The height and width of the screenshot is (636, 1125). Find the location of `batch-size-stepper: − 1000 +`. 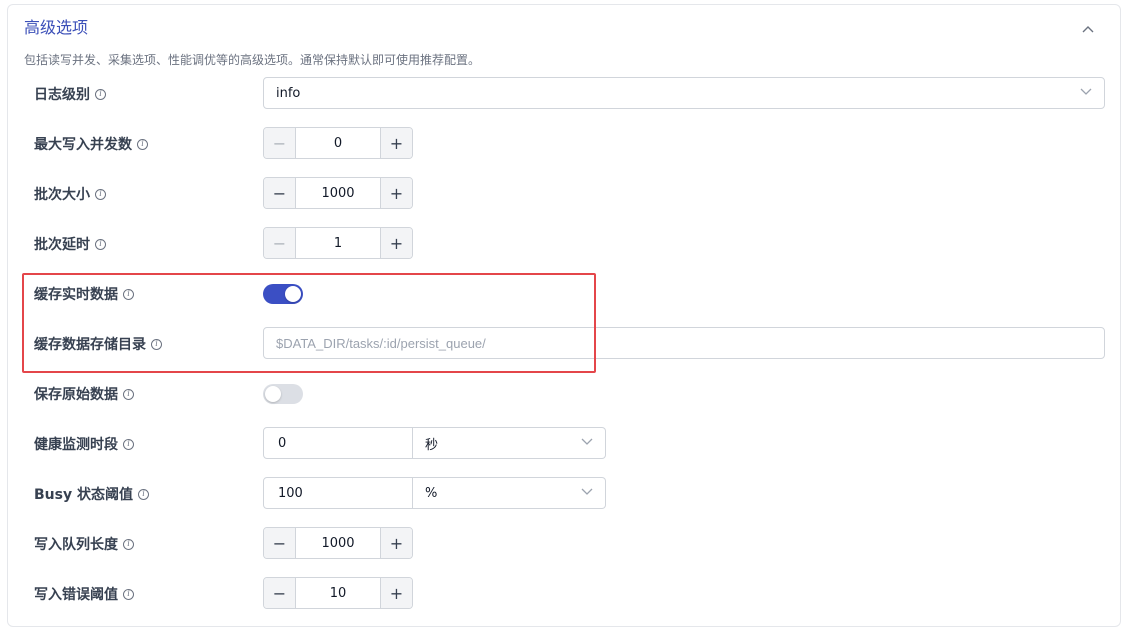

batch-size-stepper: − 1000 + is located at coordinates (338, 193).